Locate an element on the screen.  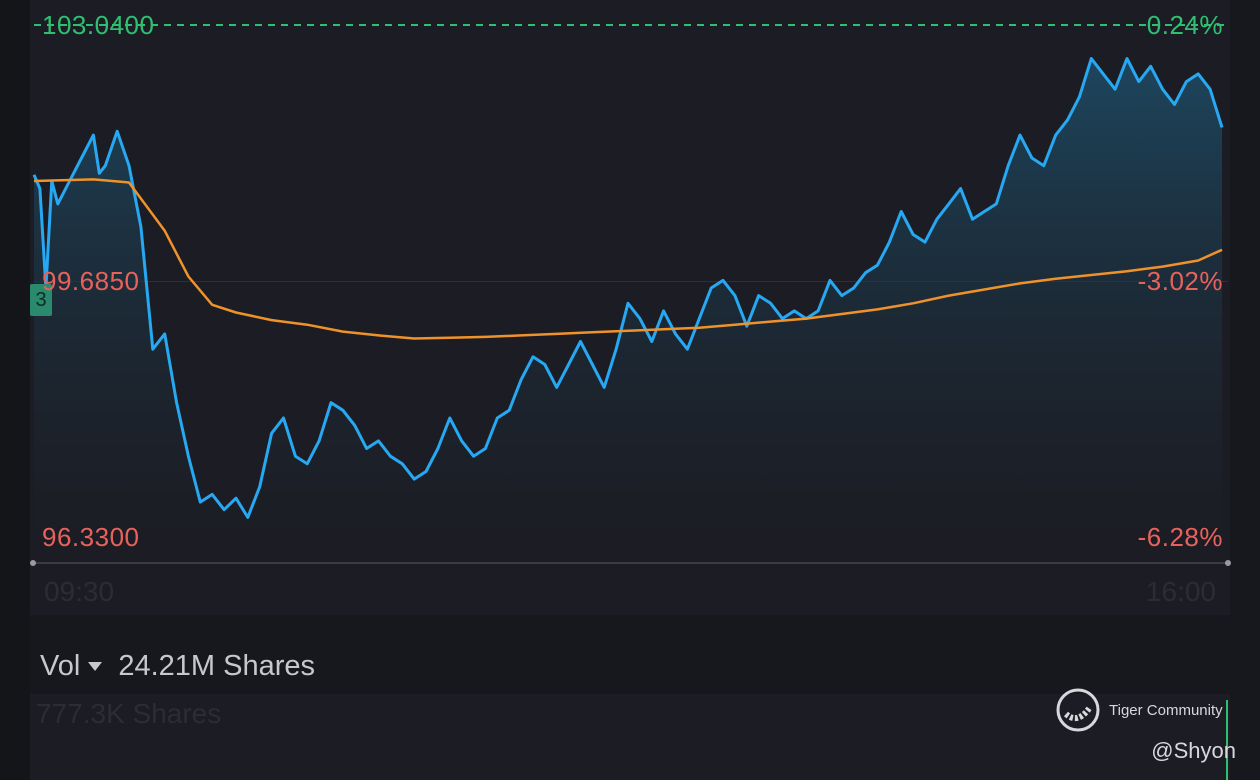
volume-sub-value: 777.3K Shares is located at coordinates (129, 713).